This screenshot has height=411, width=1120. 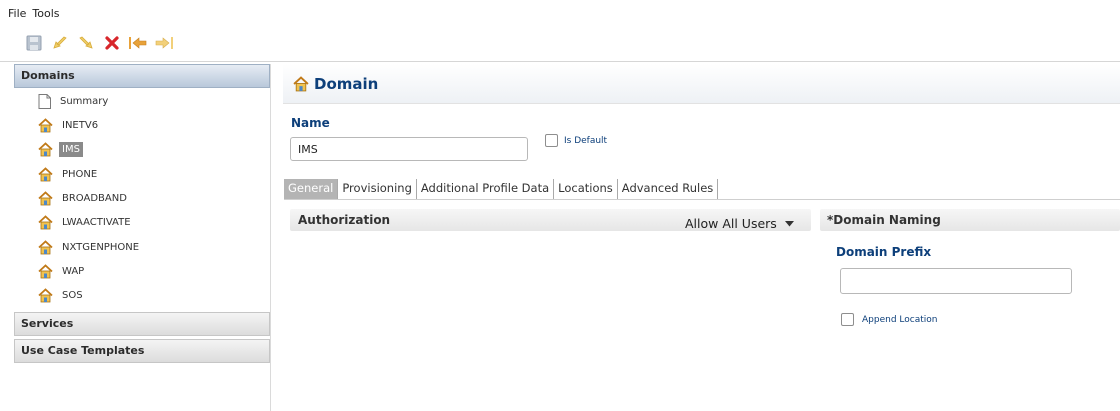 I want to click on sidebar-item-label: SOS, so click(x=72, y=295).